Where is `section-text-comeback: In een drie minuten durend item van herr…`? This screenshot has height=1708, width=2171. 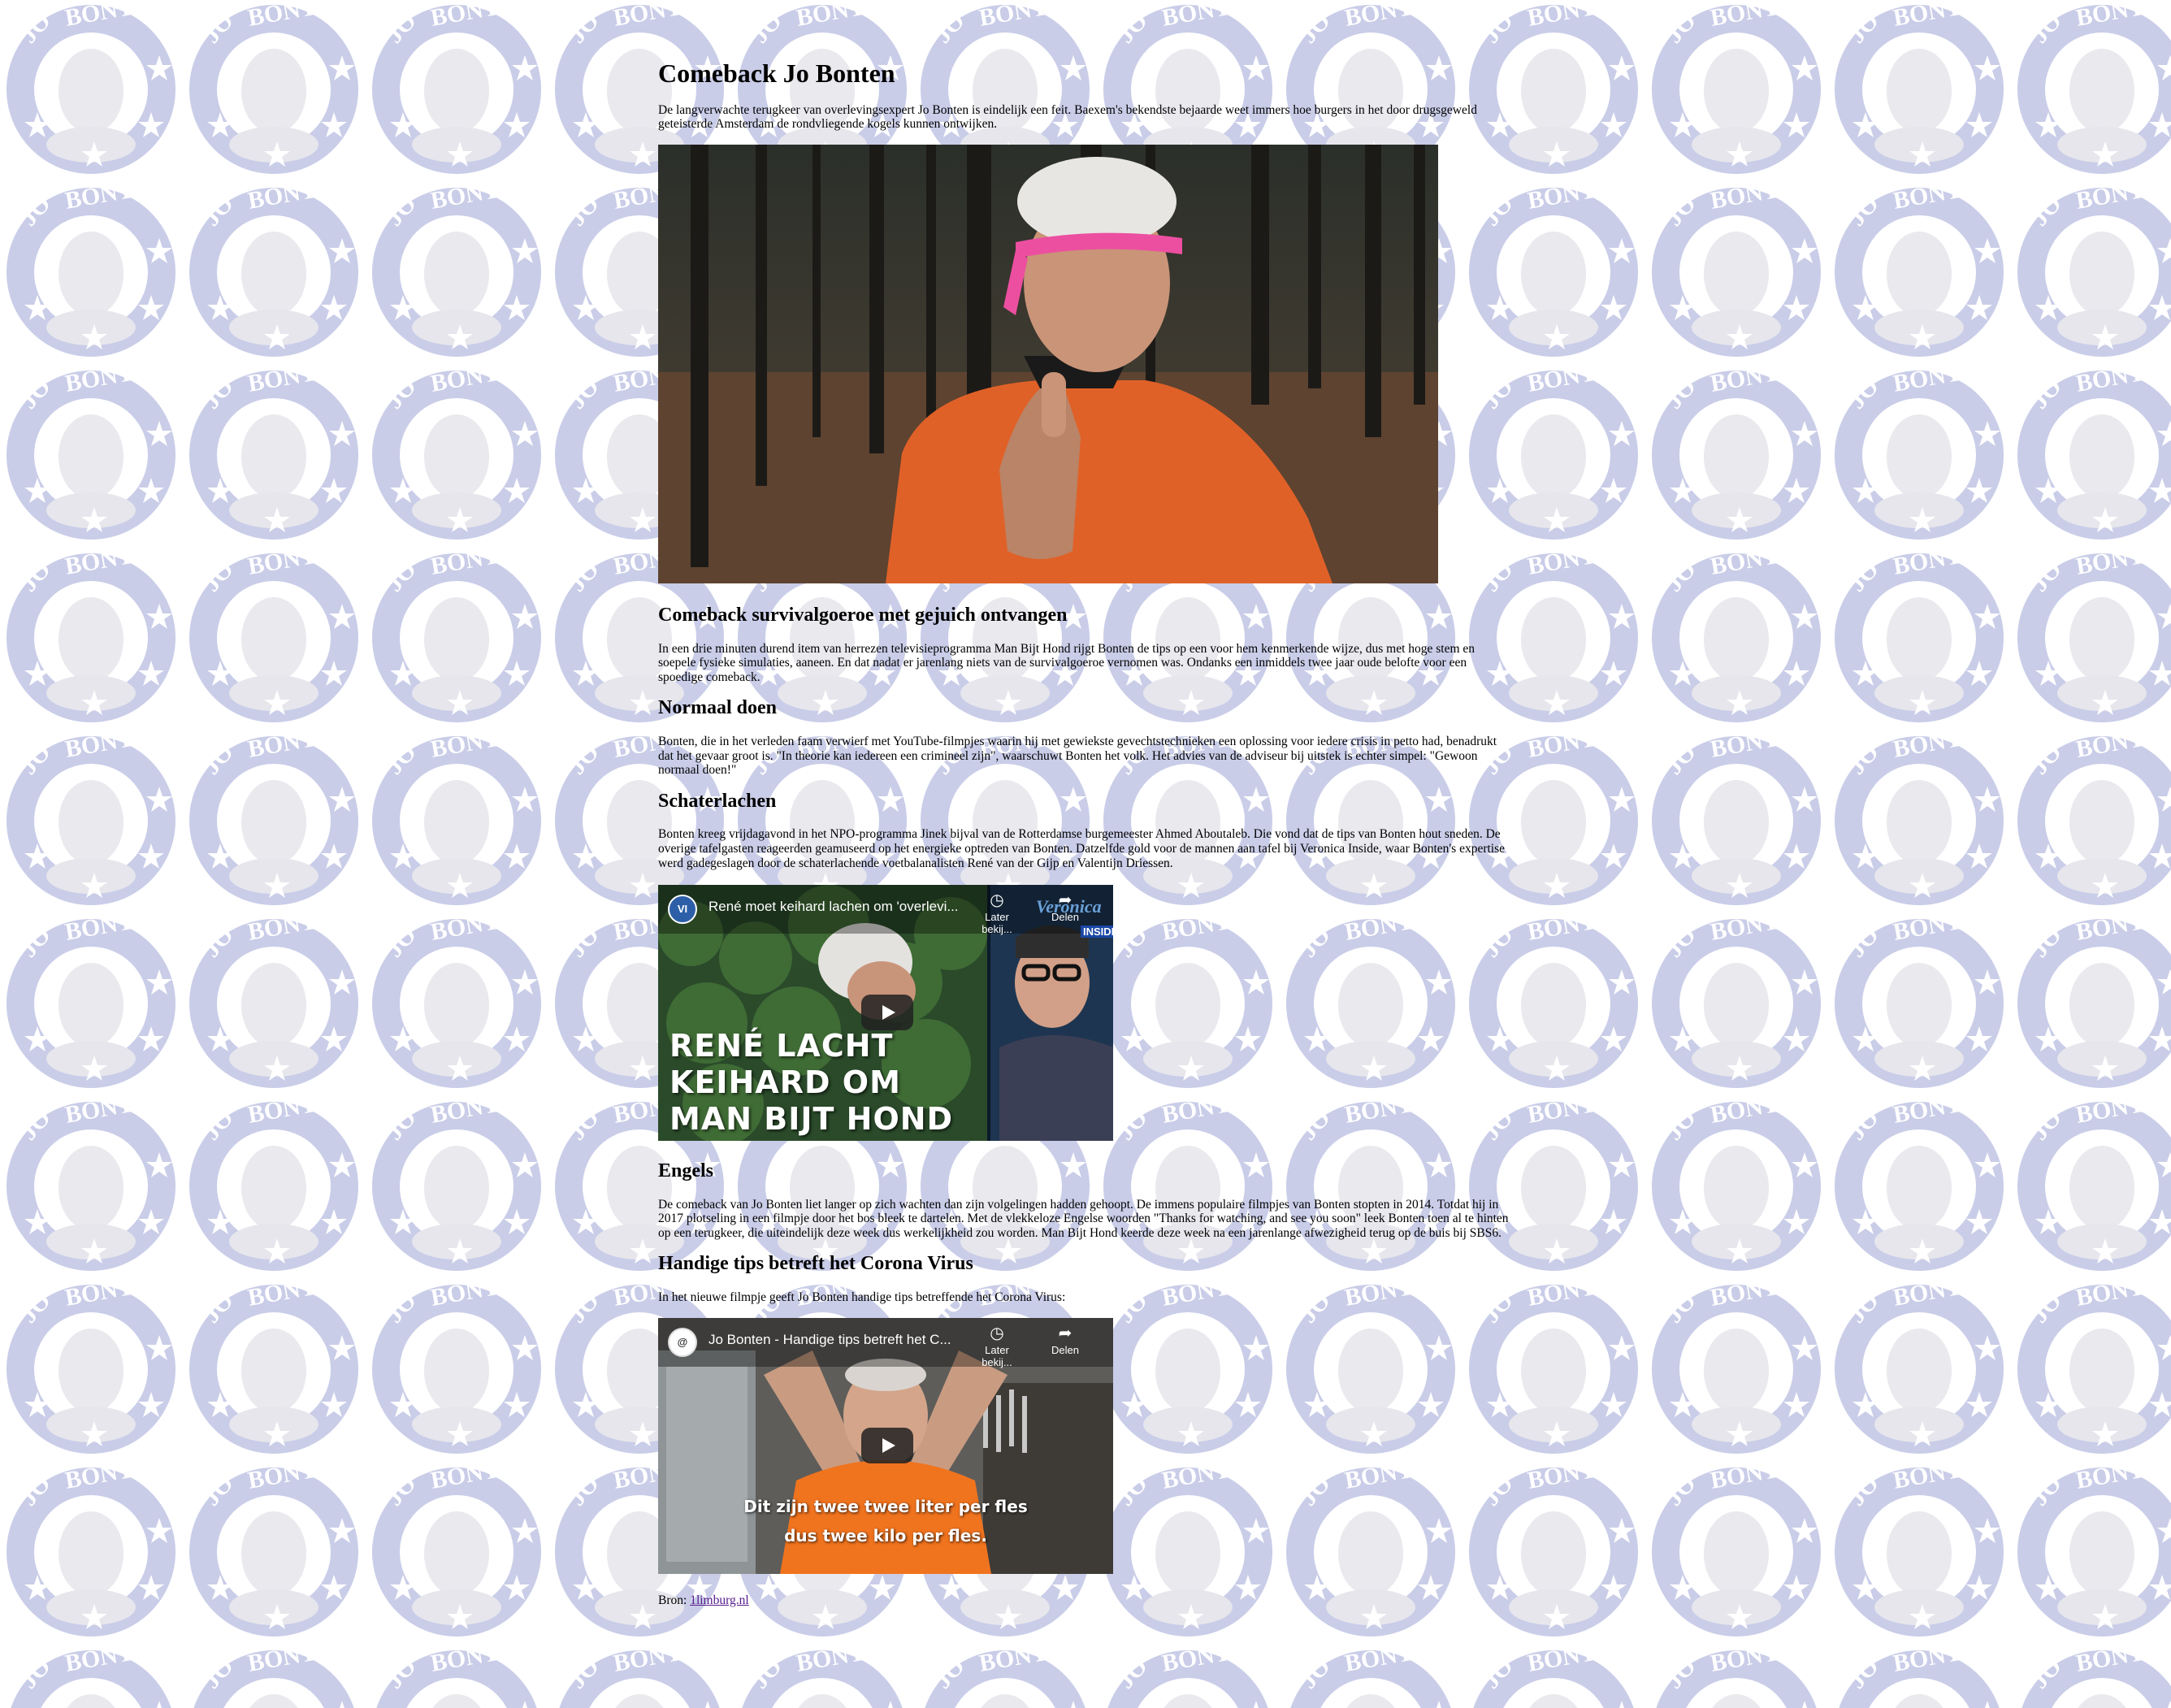
section-text-comeback: In een drie minuten durend item van herr… is located at coordinates (1067, 662).